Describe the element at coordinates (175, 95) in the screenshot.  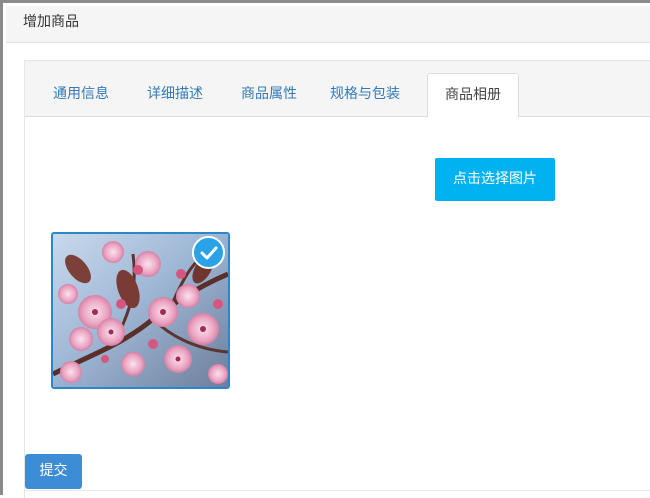
I see `tab-detailed-description: 详细描述` at that location.